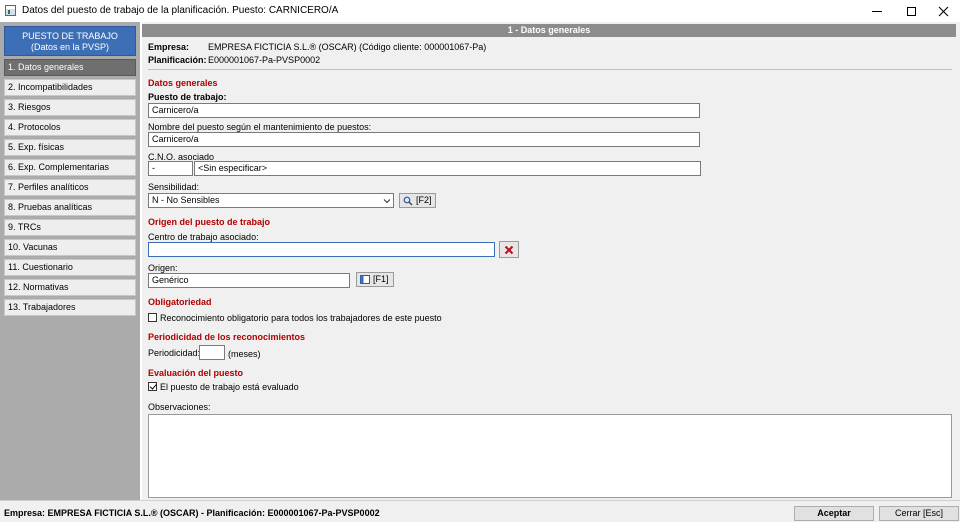 Image resolution: width=960 pixels, height=522 pixels. Describe the element at coordinates (70, 287) in the screenshot. I see `sidebar-item-normativas: 12. Normativas` at that location.